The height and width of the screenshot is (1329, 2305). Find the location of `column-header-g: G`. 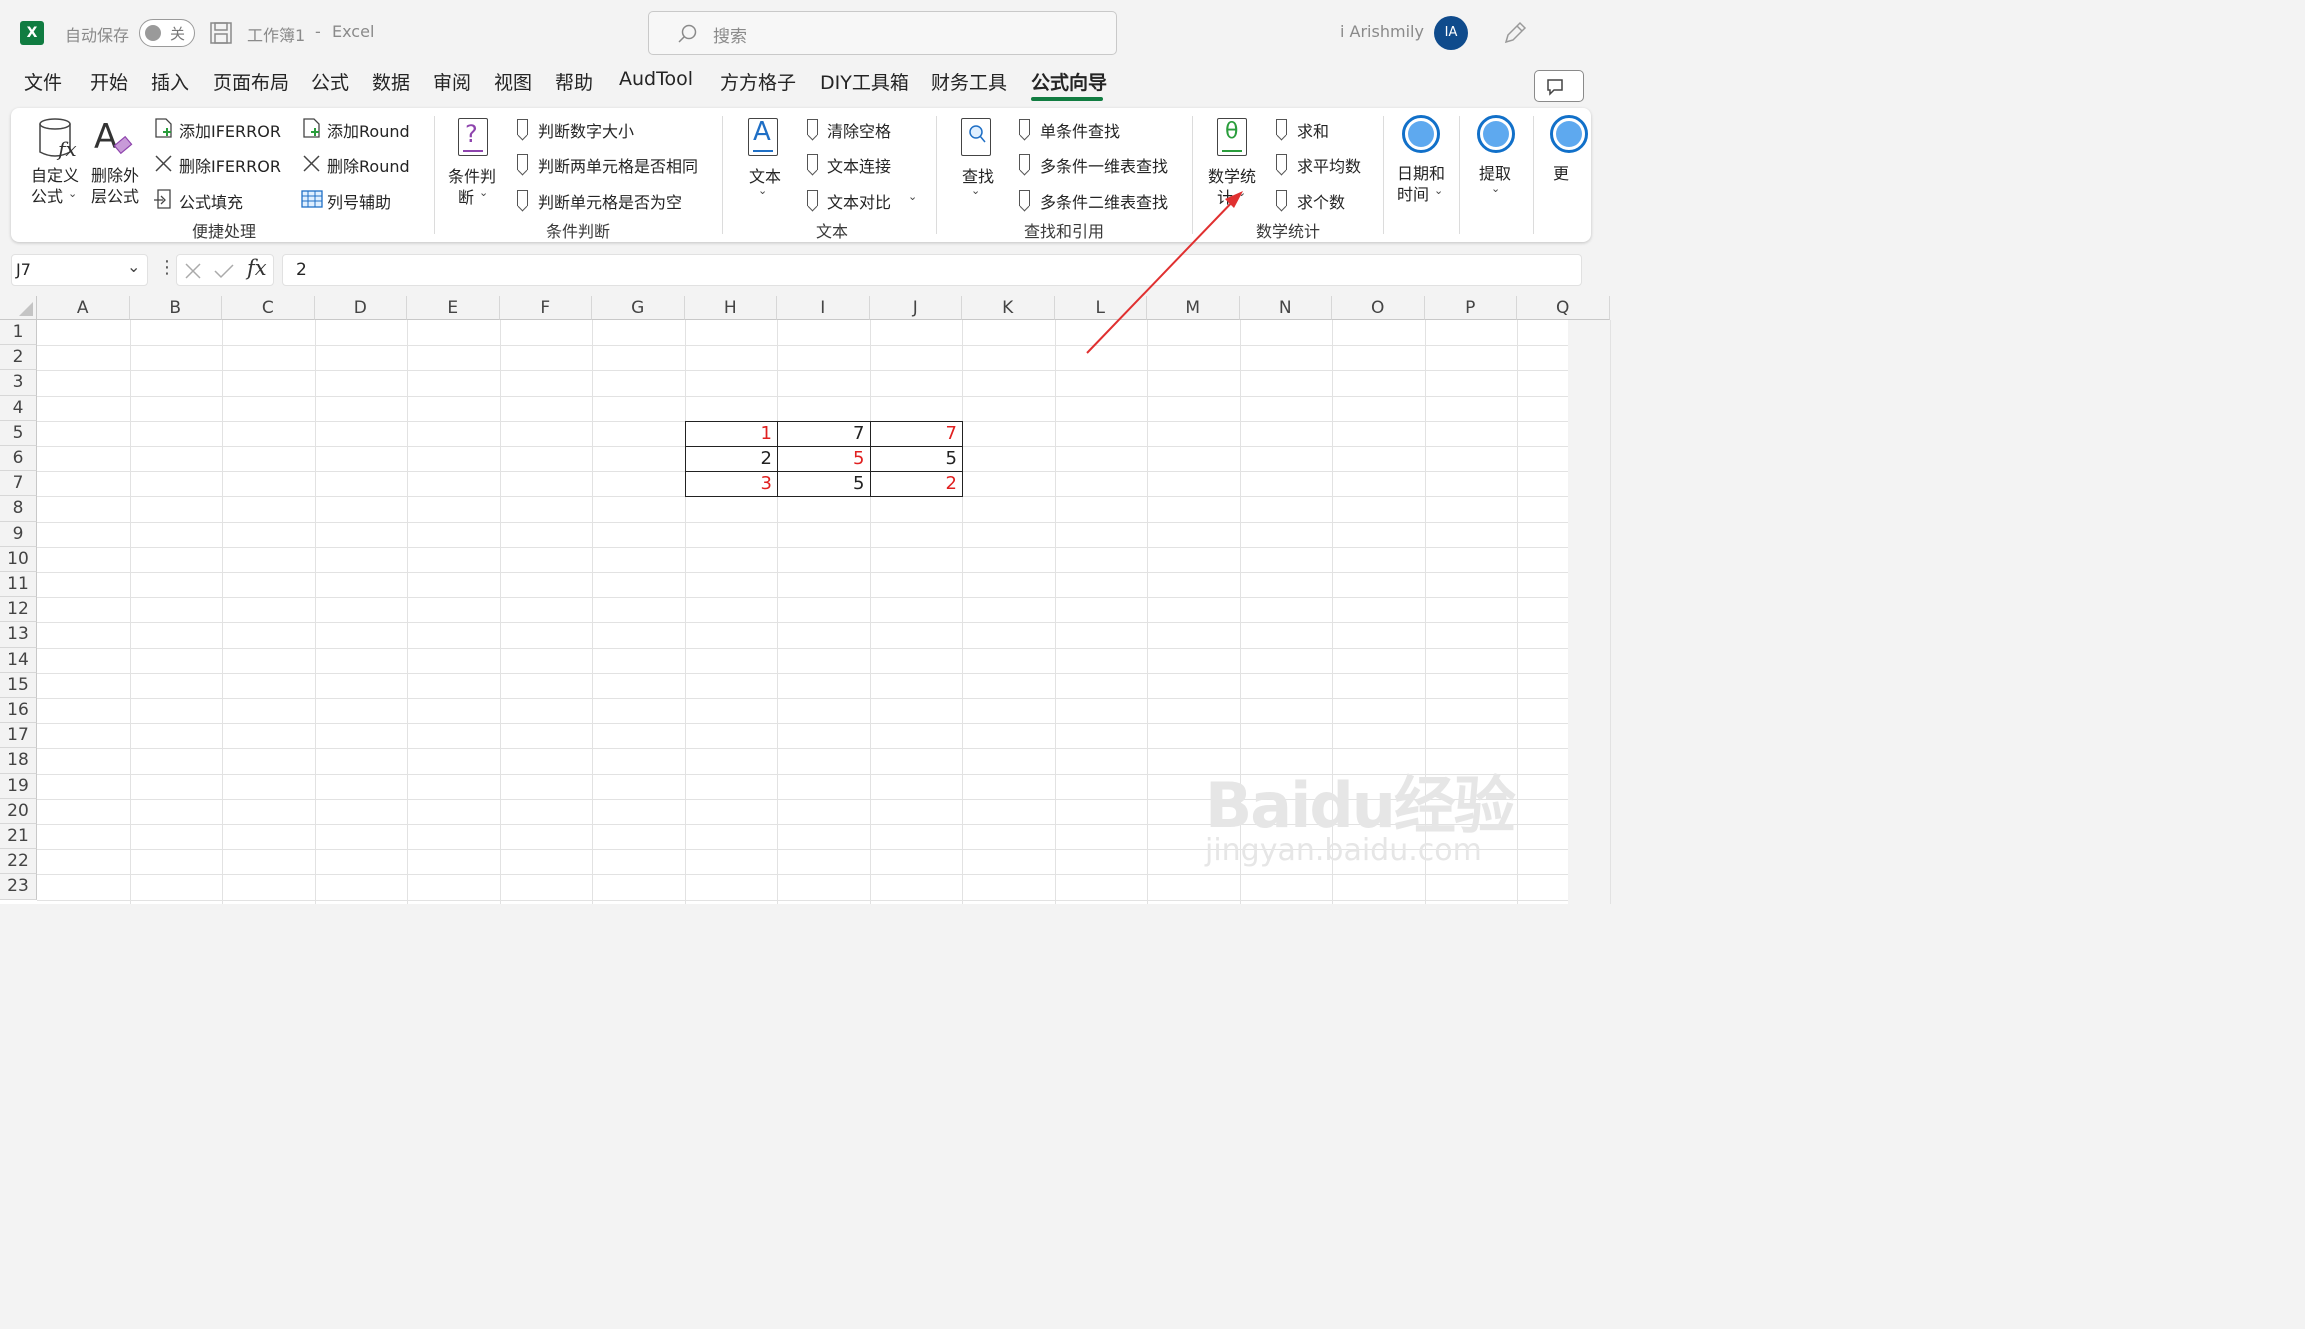

column-header-g: G is located at coordinates (638, 308).